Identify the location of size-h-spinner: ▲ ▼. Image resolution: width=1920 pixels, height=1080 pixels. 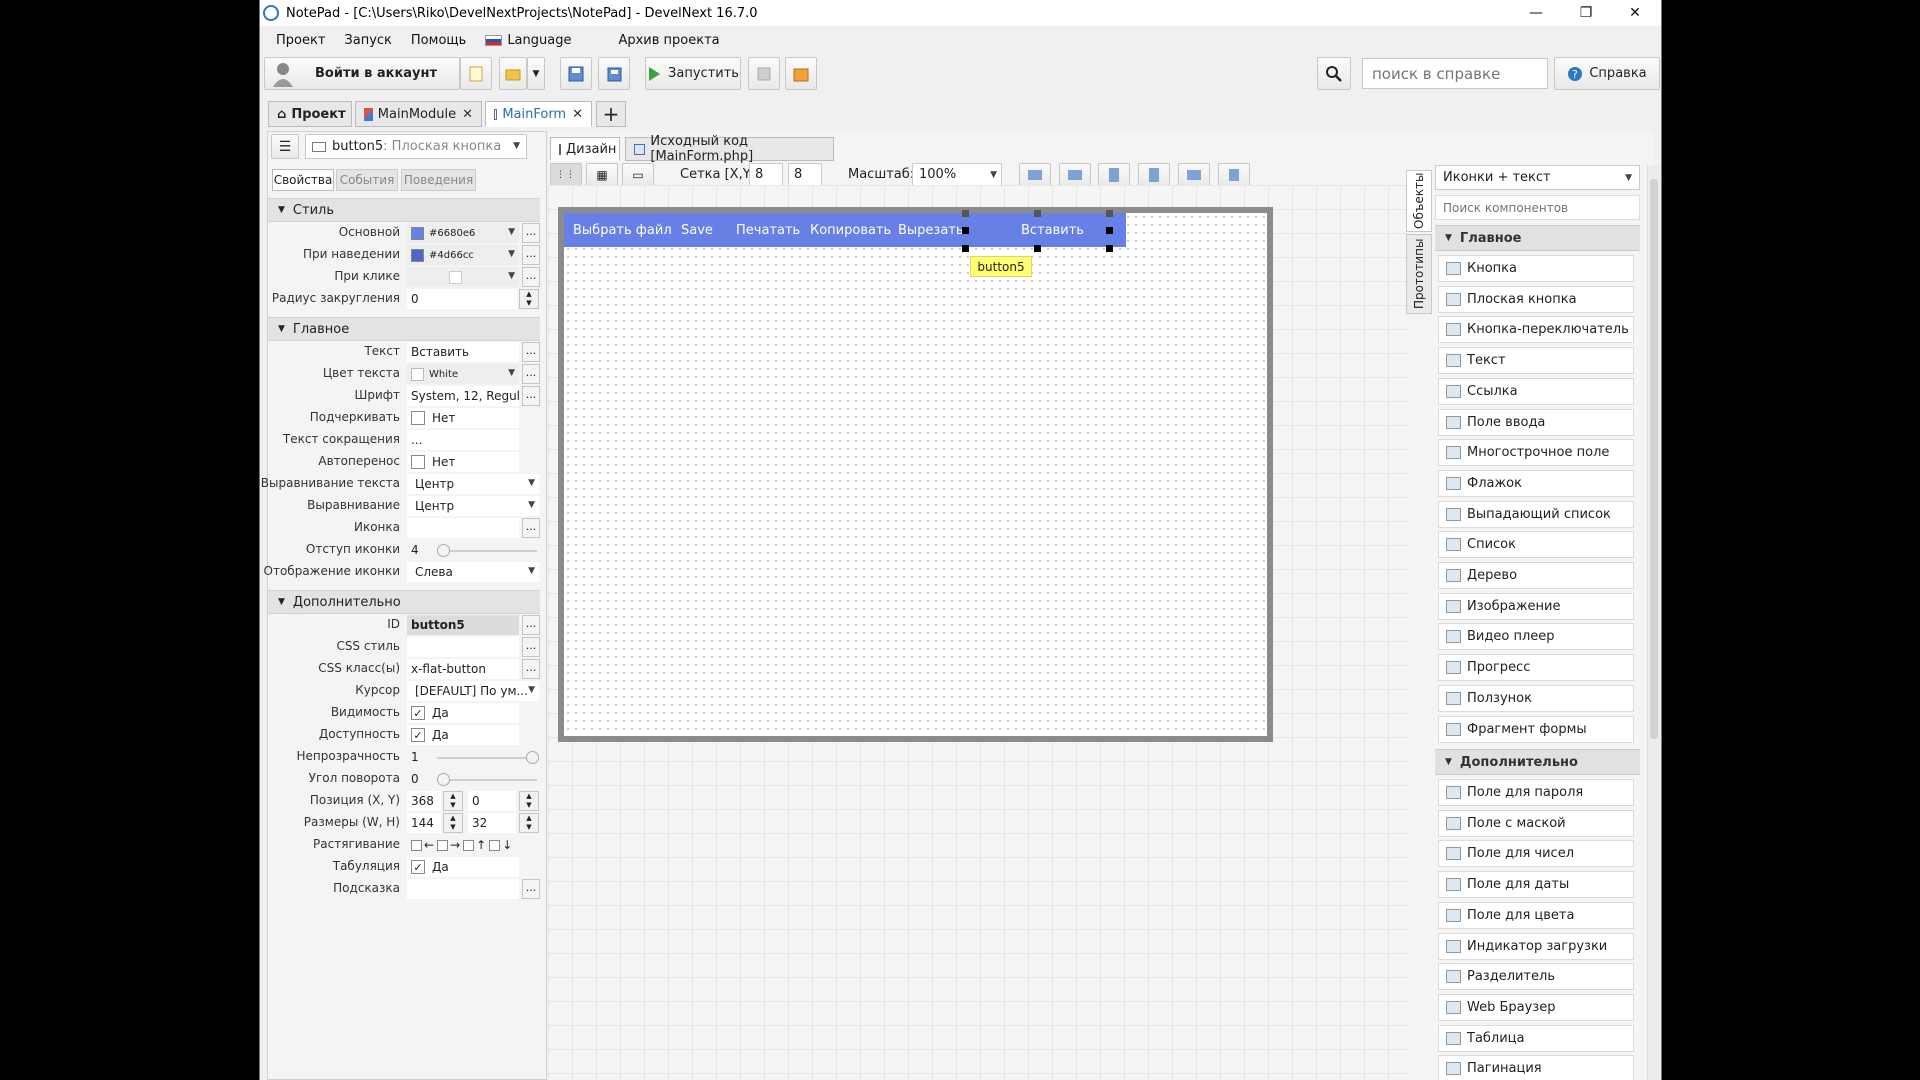
(529, 823).